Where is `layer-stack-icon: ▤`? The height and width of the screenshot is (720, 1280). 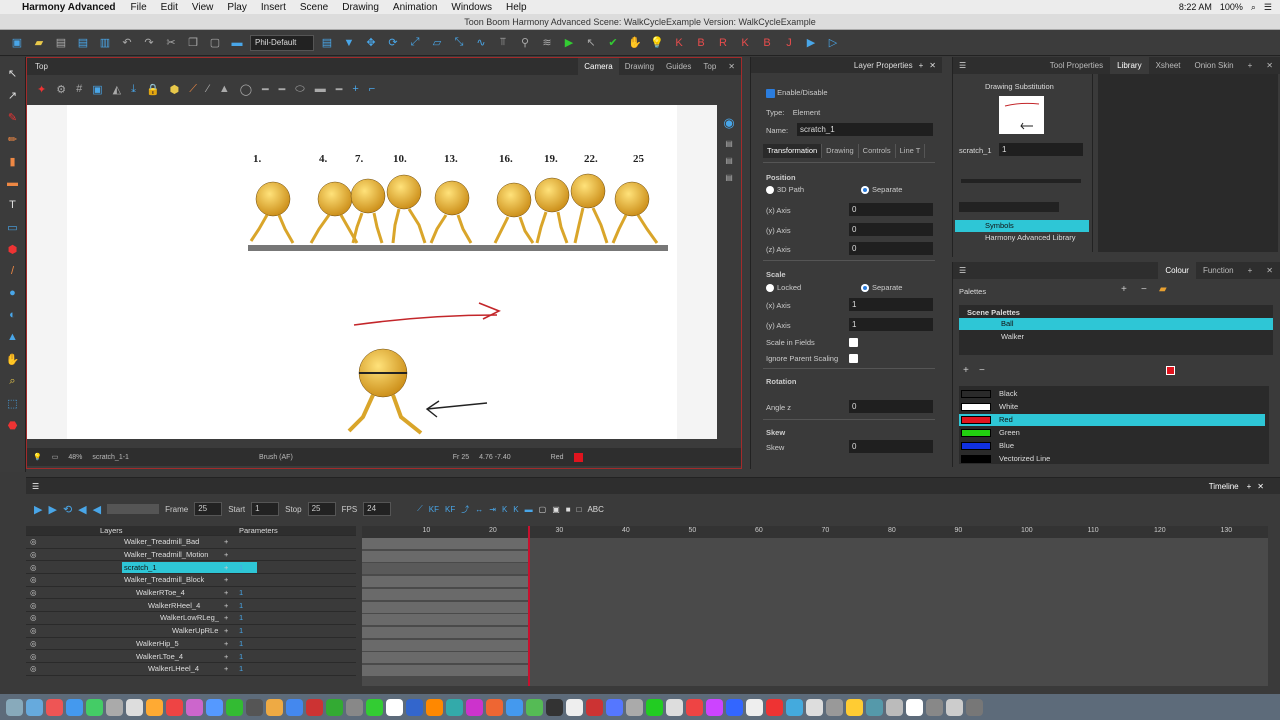 layer-stack-icon: ▤ is located at coordinates (729, 177).